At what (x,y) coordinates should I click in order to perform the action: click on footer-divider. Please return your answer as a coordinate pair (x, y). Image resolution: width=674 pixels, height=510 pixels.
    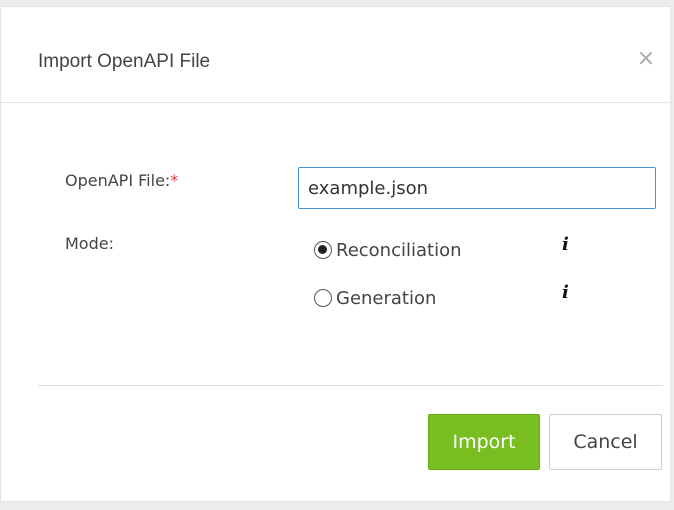
    Looking at the image, I should click on (350, 385).